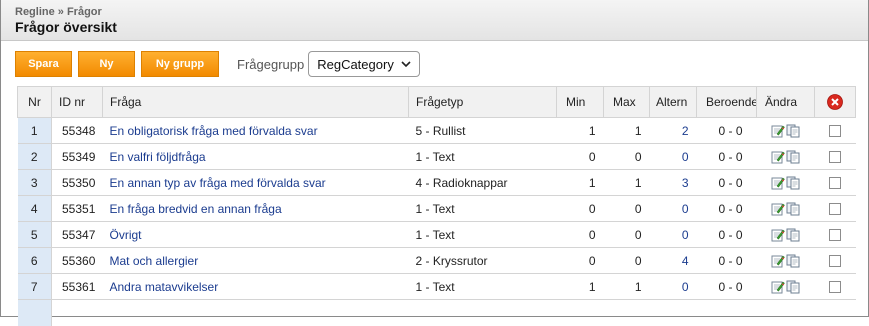 The height and width of the screenshot is (326, 869). What do you see at coordinates (673, 130) in the screenshot?
I see `row-altern: 2` at bounding box center [673, 130].